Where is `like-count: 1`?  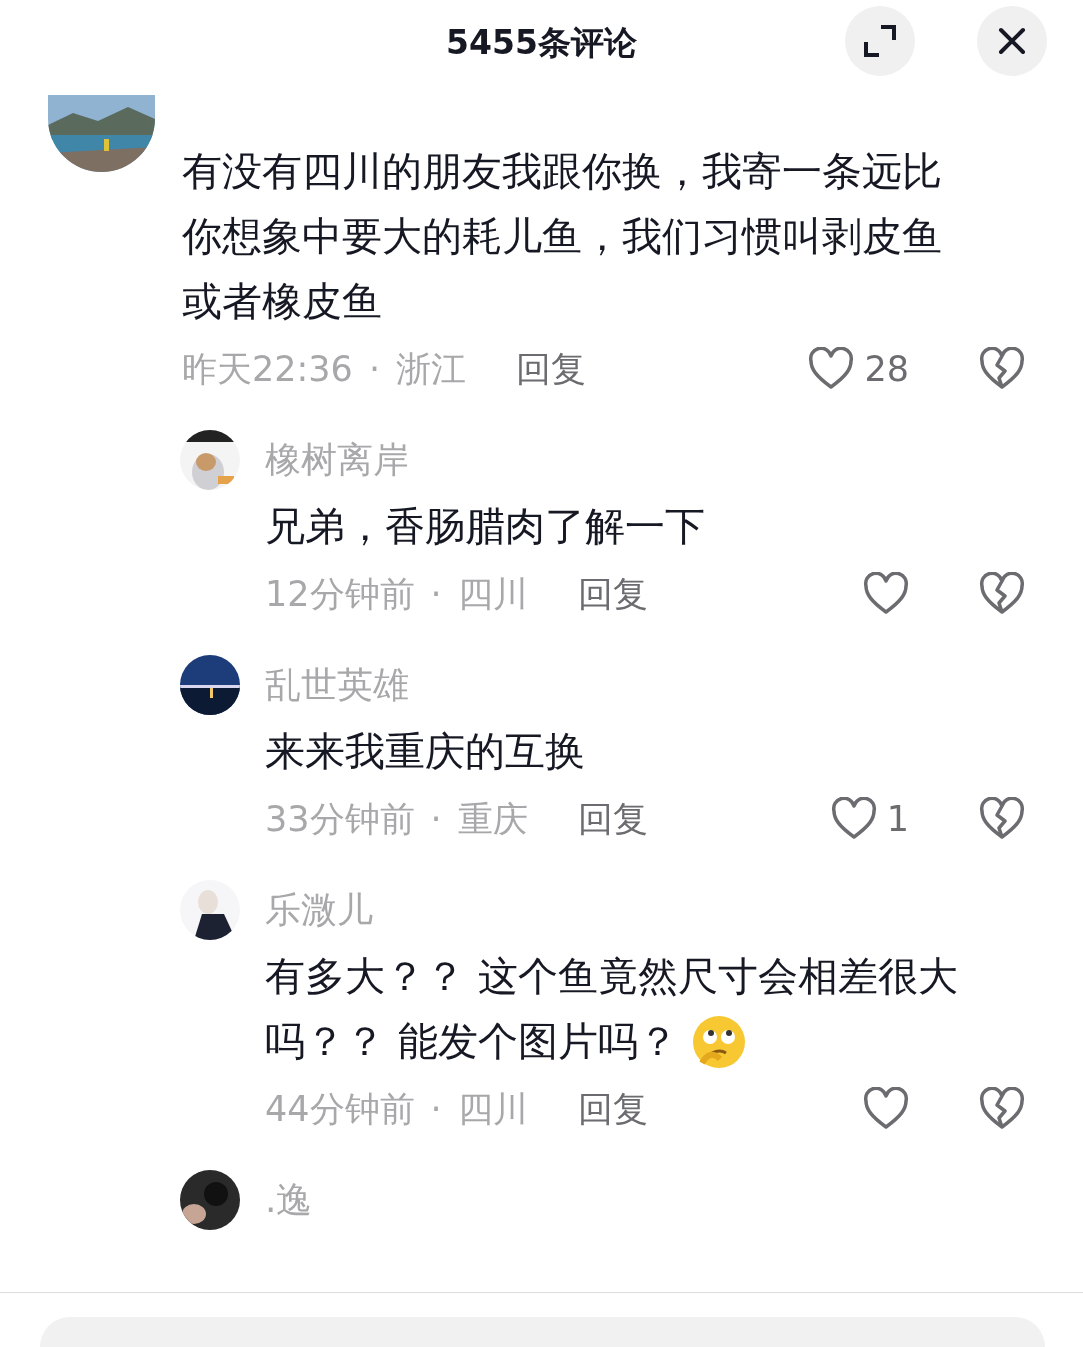 like-count: 1 is located at coordinates (897, 819).